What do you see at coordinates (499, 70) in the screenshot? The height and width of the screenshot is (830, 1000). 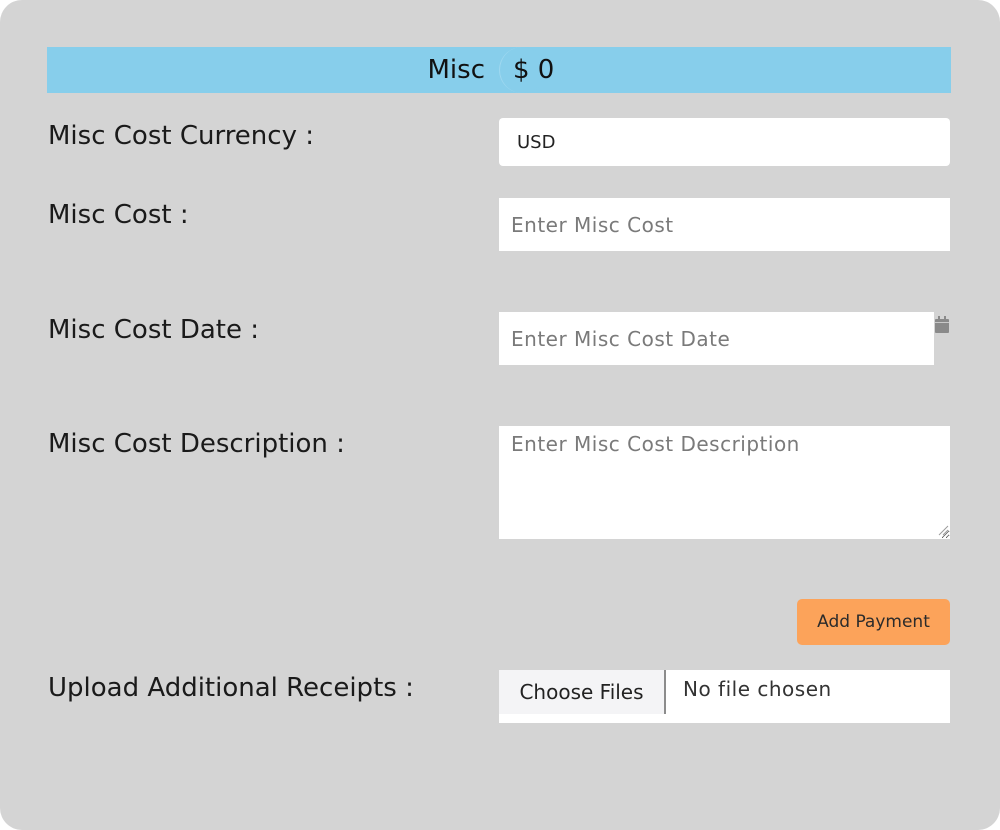 I see `misc-header-bar: Misc $ 0` at bounding box center [499, 70].